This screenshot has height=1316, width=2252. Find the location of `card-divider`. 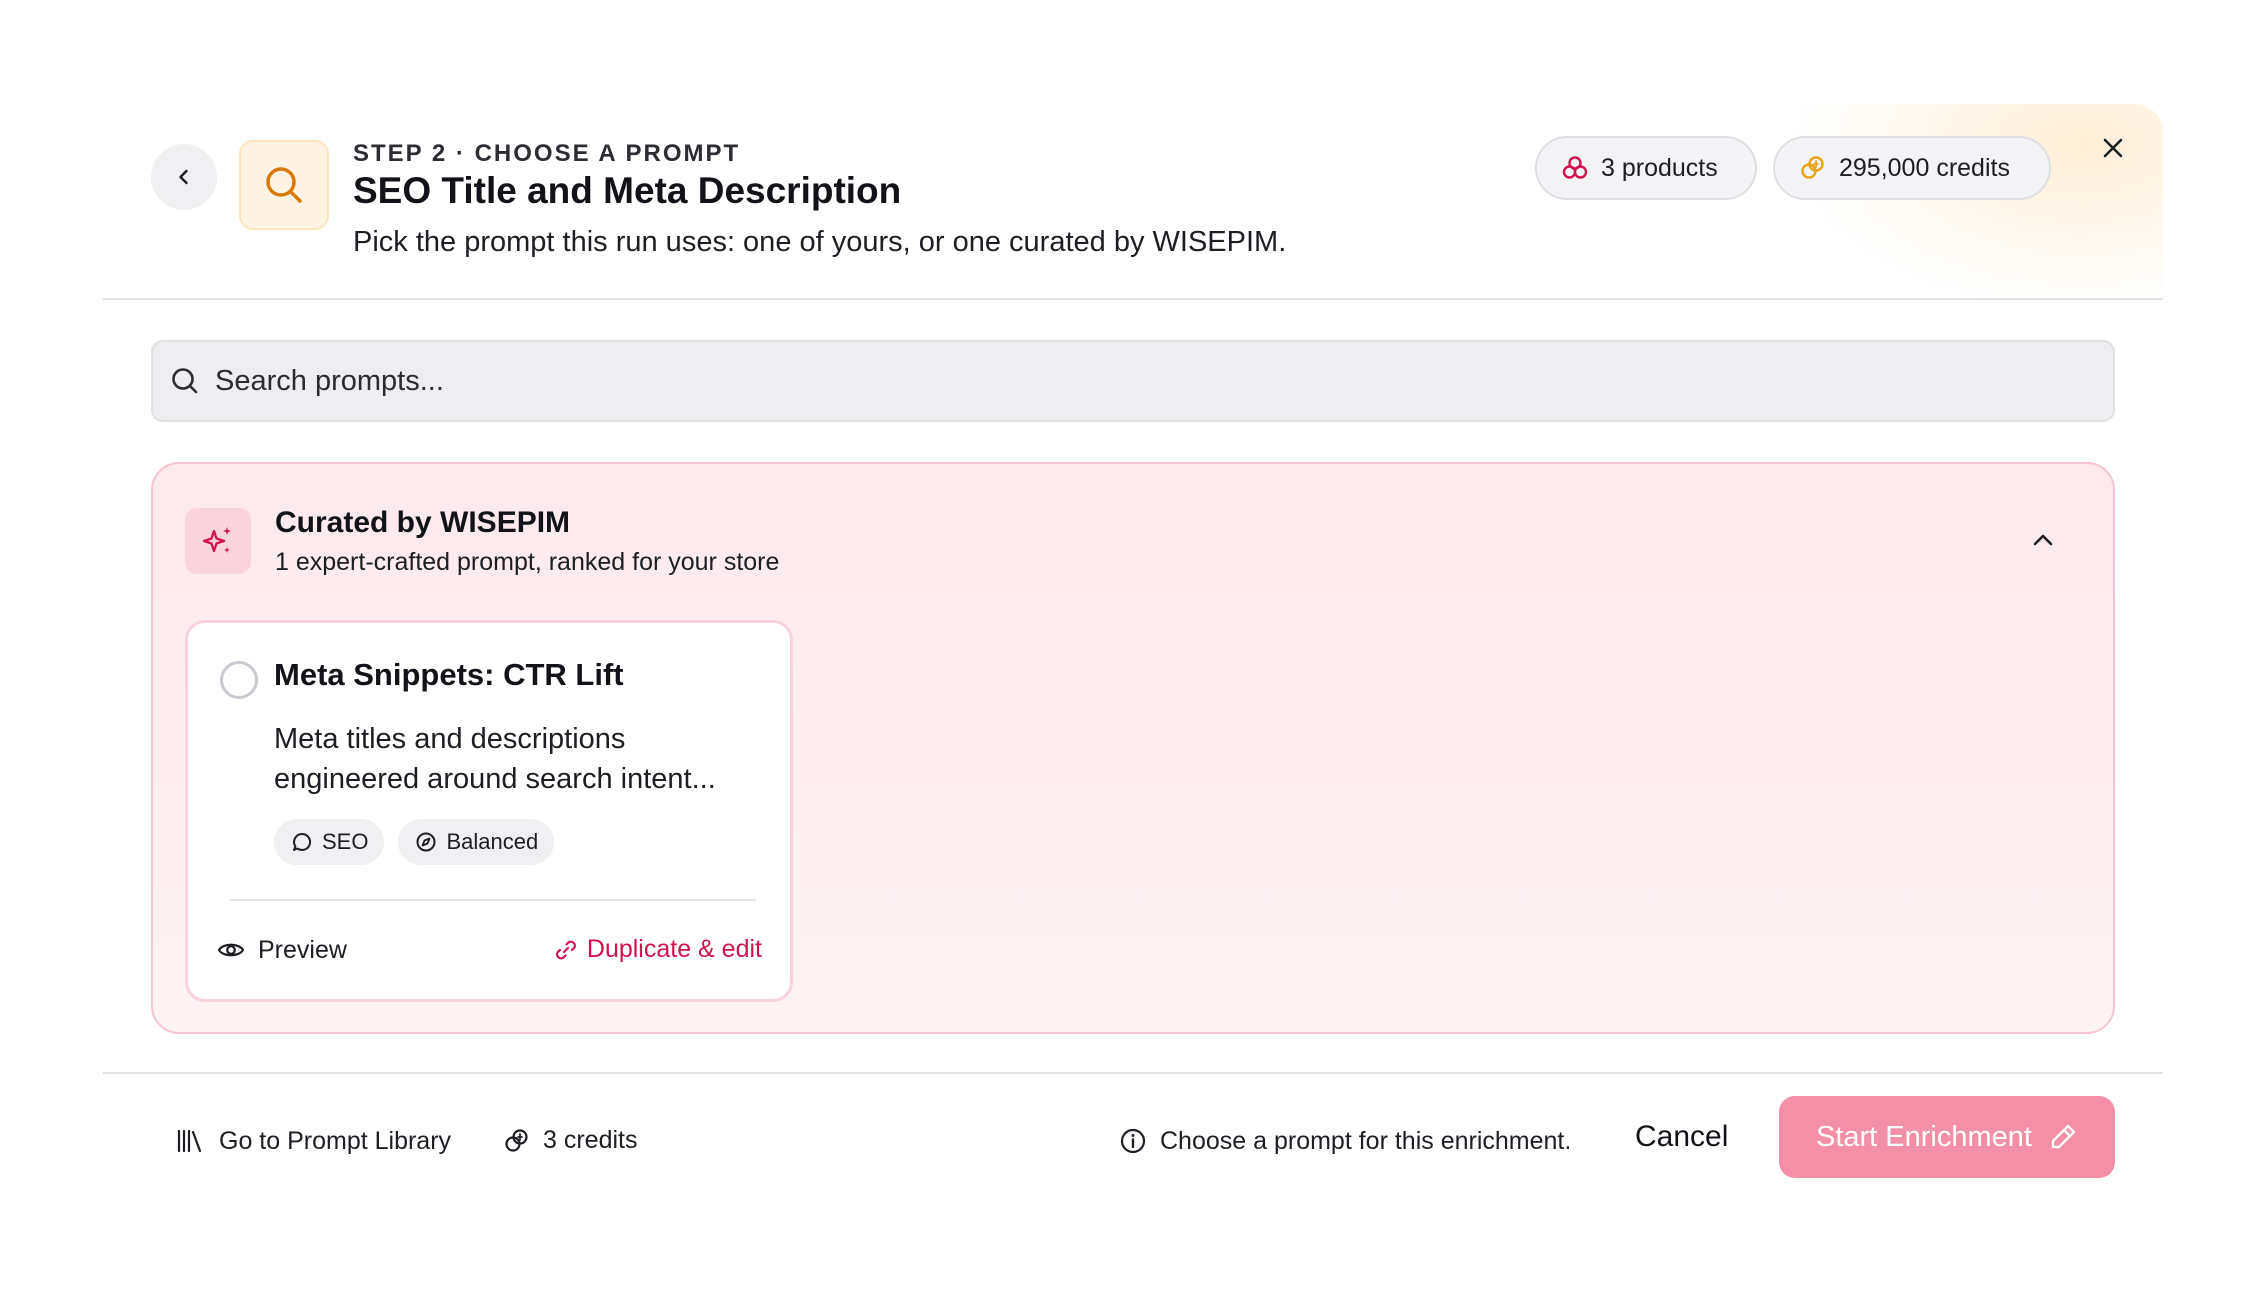

card-divider is located at coordinates (493, 900).